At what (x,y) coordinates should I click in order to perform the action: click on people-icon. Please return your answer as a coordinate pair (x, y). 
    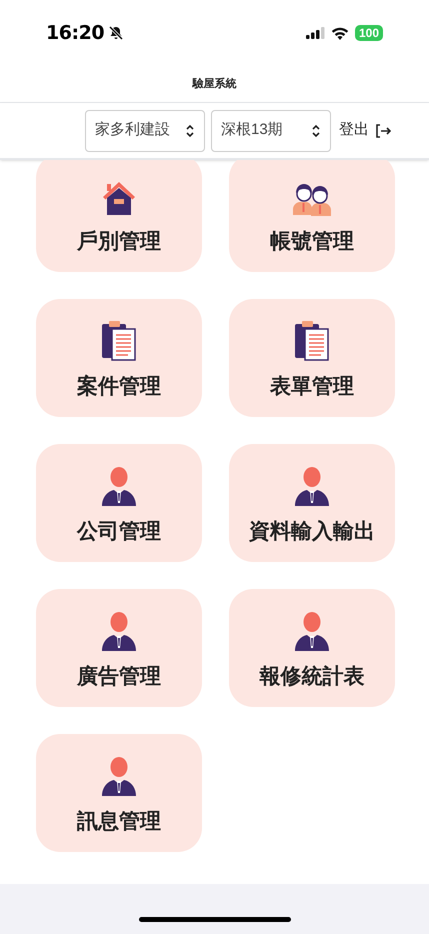
    Looking at the image, I should click on (312, 199).